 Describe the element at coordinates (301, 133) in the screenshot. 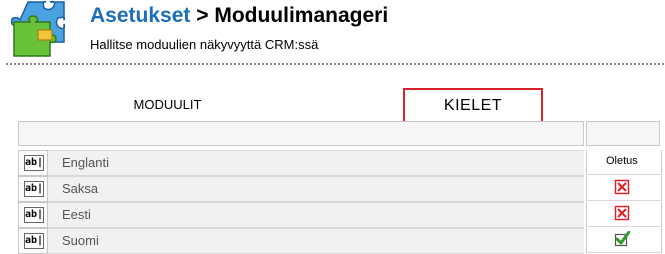

I see `table-header-main` at that location.